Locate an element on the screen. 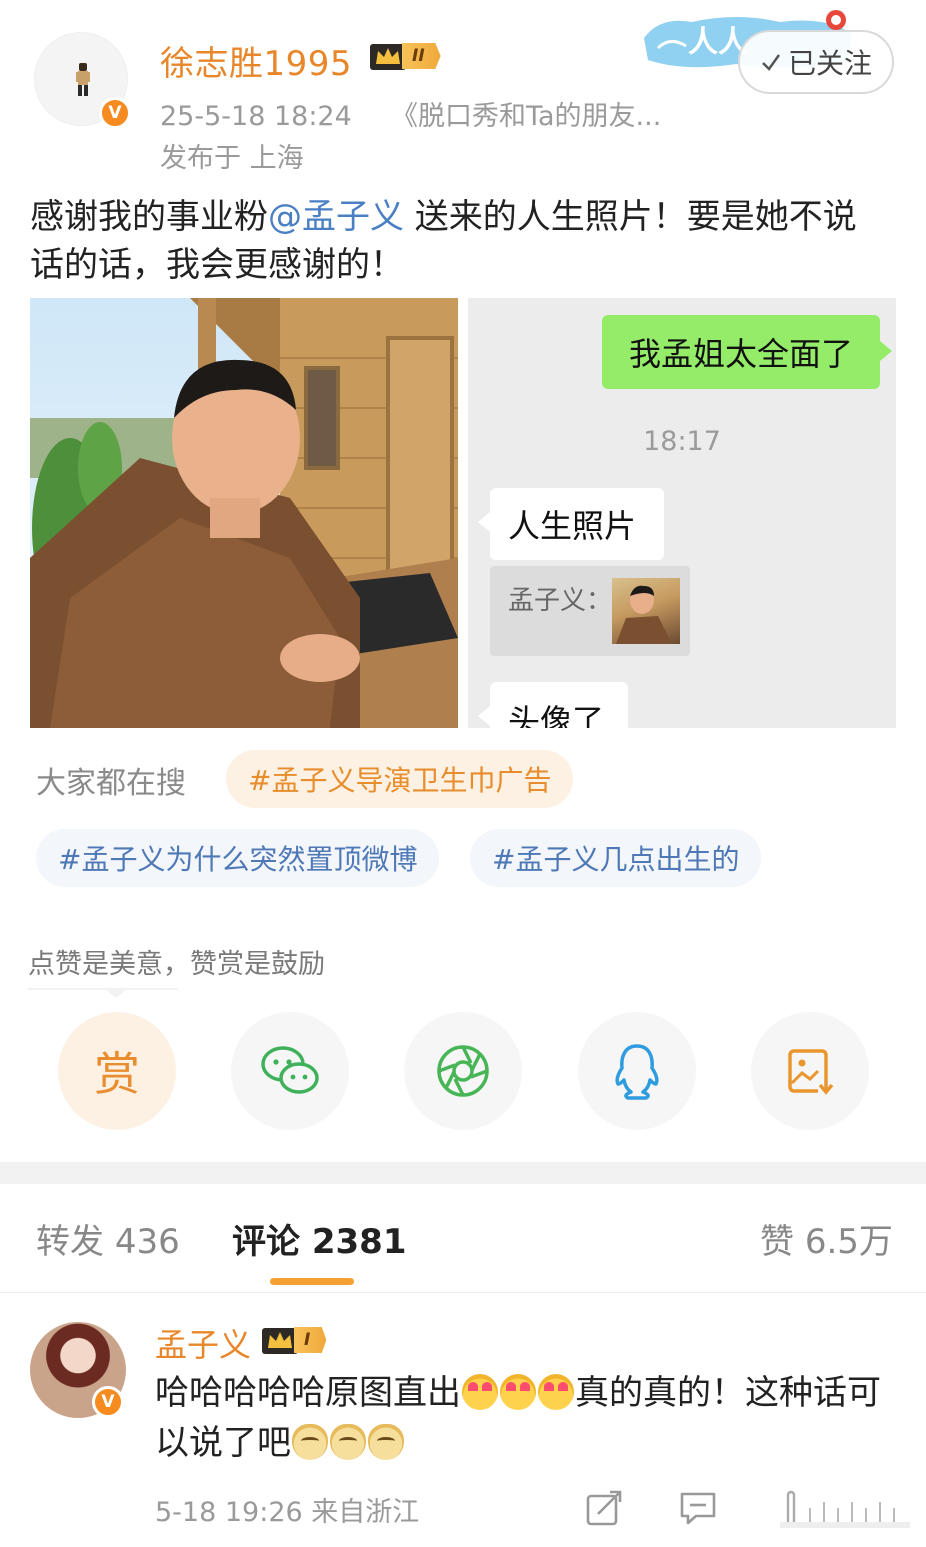 The image size is (926, 1547). tab-comment: 评论 2381 is located at coordinates (319, 1238).